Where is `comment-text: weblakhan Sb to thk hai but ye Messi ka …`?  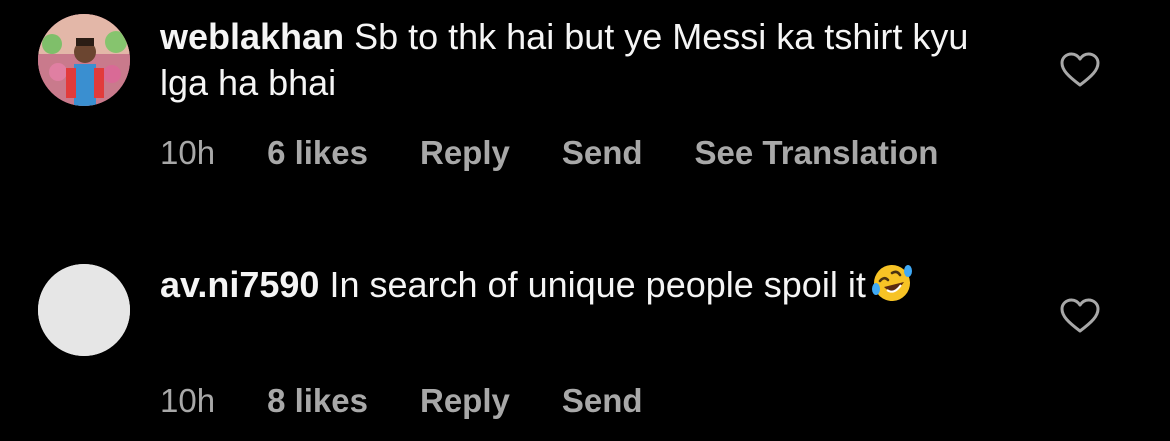 comment-text: weblakhan Sb to thk hai but ye Messi ka … is located at coordinates (570, 60).